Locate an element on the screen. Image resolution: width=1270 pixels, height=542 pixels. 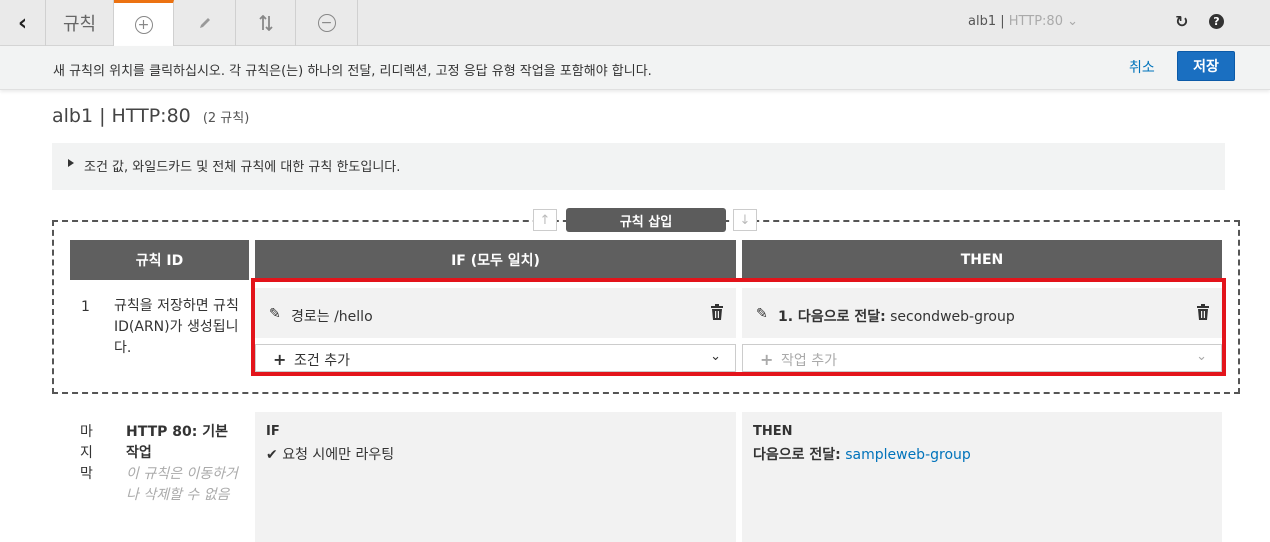
add-condition-label: 조건 추가 is located at coordinates (322, 361).